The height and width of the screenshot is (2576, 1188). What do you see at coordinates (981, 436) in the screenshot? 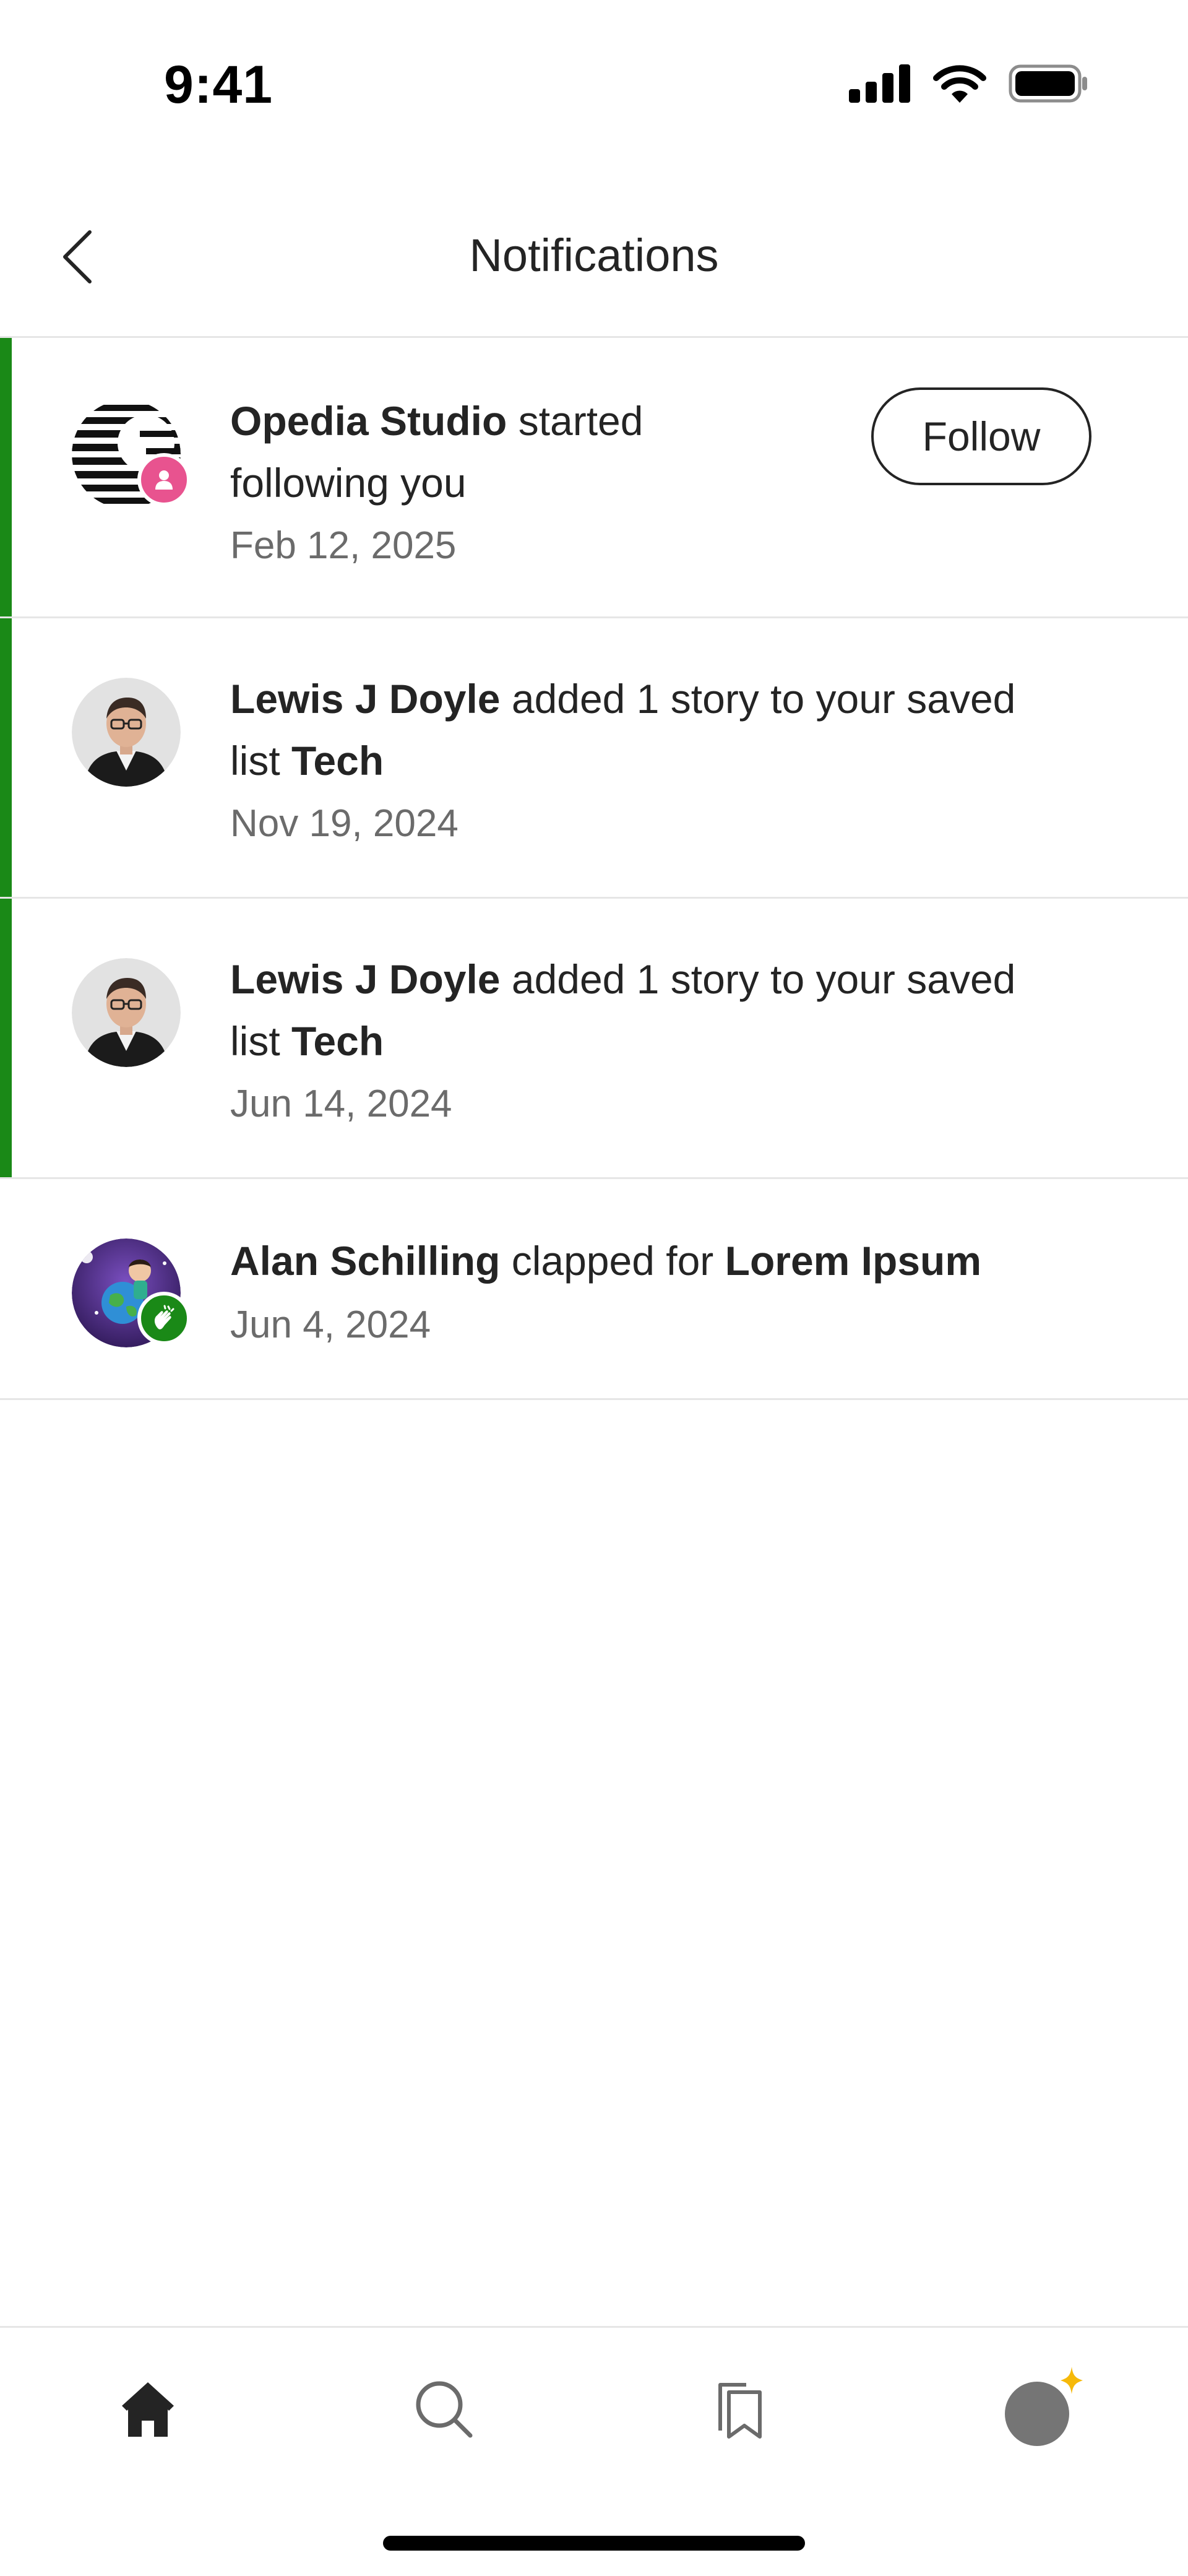
I see `follow-button: Follow` at bounding box center [981, 436].